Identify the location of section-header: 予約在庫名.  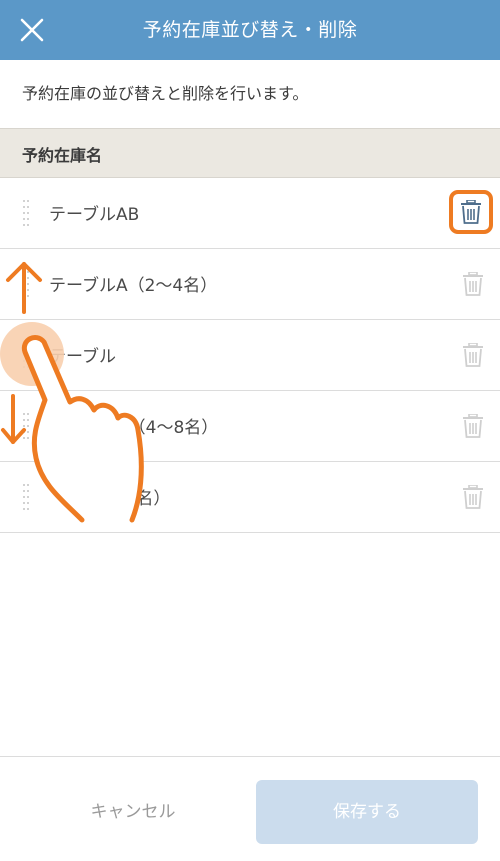
(250, 153).